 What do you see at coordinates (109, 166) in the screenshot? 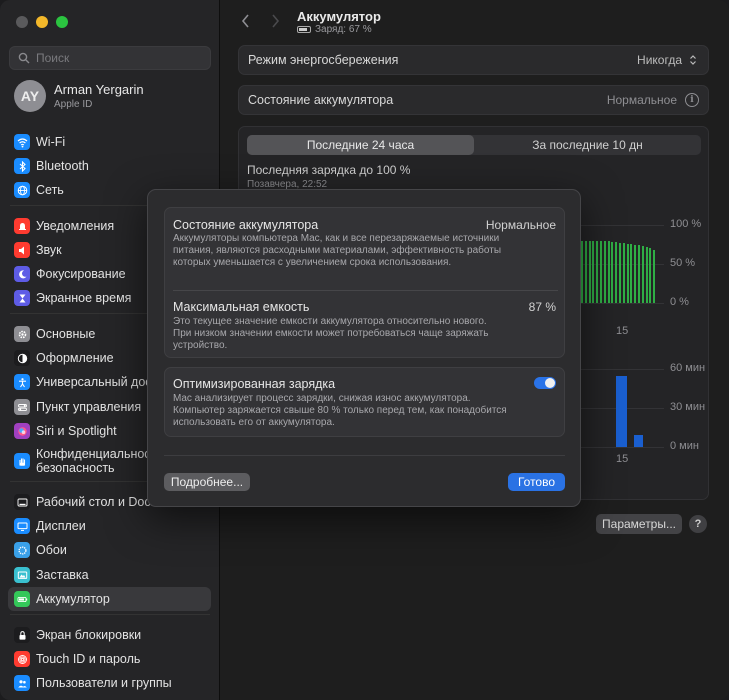
I see `sidebar-item-bluetooth: Bluetooth` at bounding box center [109, 166].